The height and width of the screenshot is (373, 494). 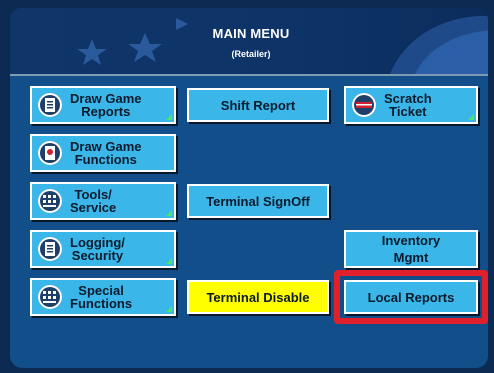 I want to click on button-label-line2: Service, so click(x=93, y=207).